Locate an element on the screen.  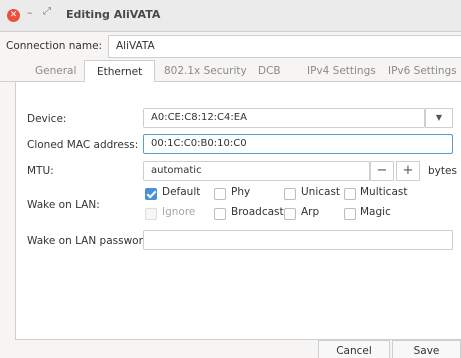
wol-default-checkbox is located at coordinates (151, 194).